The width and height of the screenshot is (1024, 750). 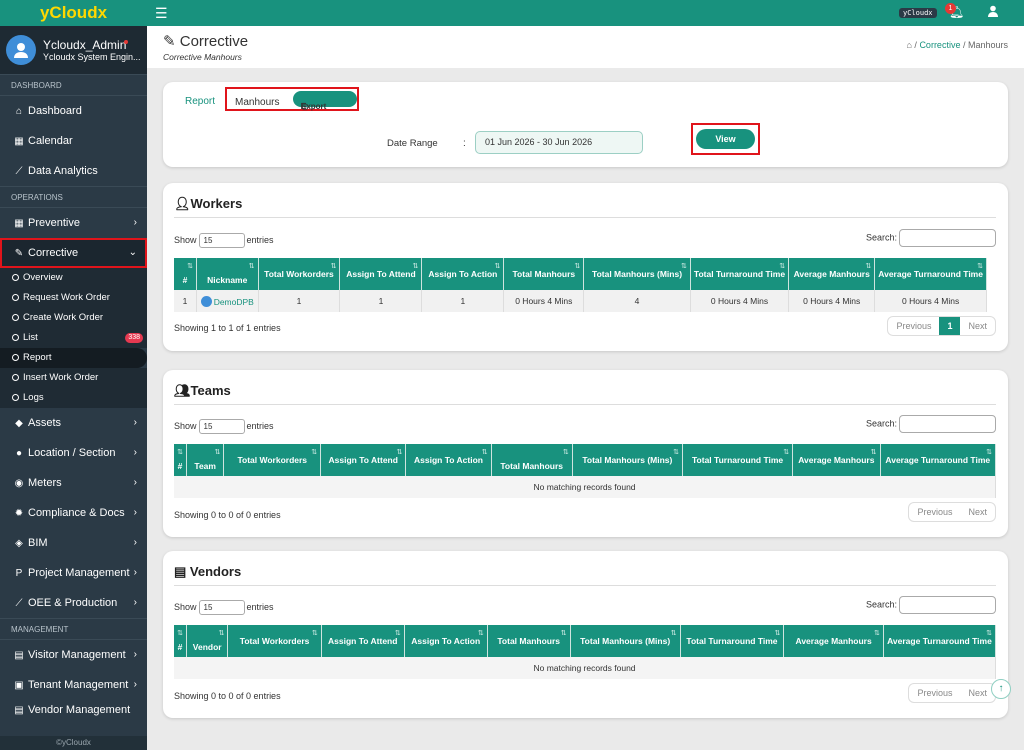 What do you see at coordinates (73, 603) in the screenshot?
I see `sidebar-item-oee-production: ⟋ OEE & Production ›` at bounding box center [73, 603].